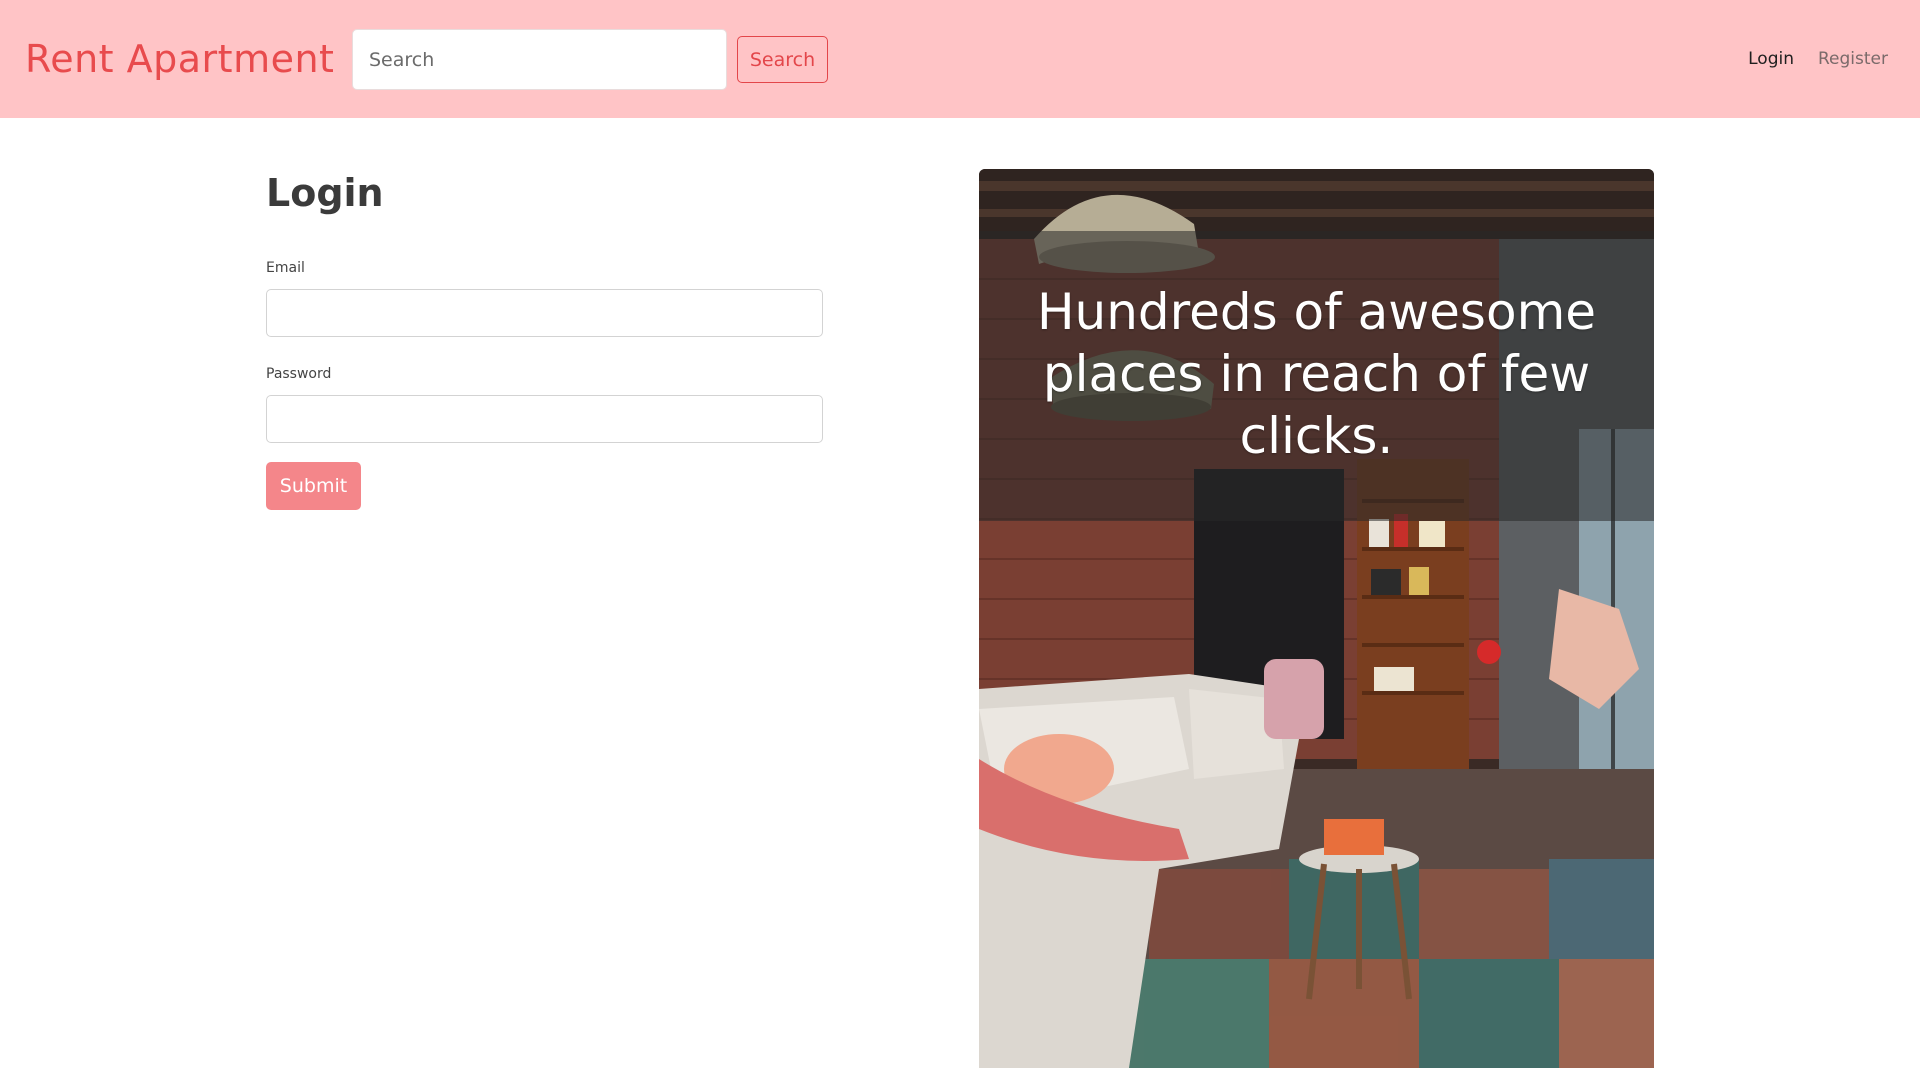 The image size is (1920, 1068). What do you see at coordinates (179, 59) in the screenshot?
I see `brand-logo-link: Rent Apartment` at bounding box center [179, 59].